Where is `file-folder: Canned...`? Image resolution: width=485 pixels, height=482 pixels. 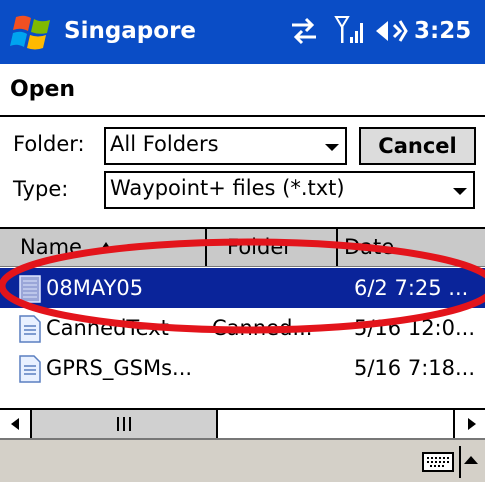
file-folder: Canned... is located at coordinates (262, 328).